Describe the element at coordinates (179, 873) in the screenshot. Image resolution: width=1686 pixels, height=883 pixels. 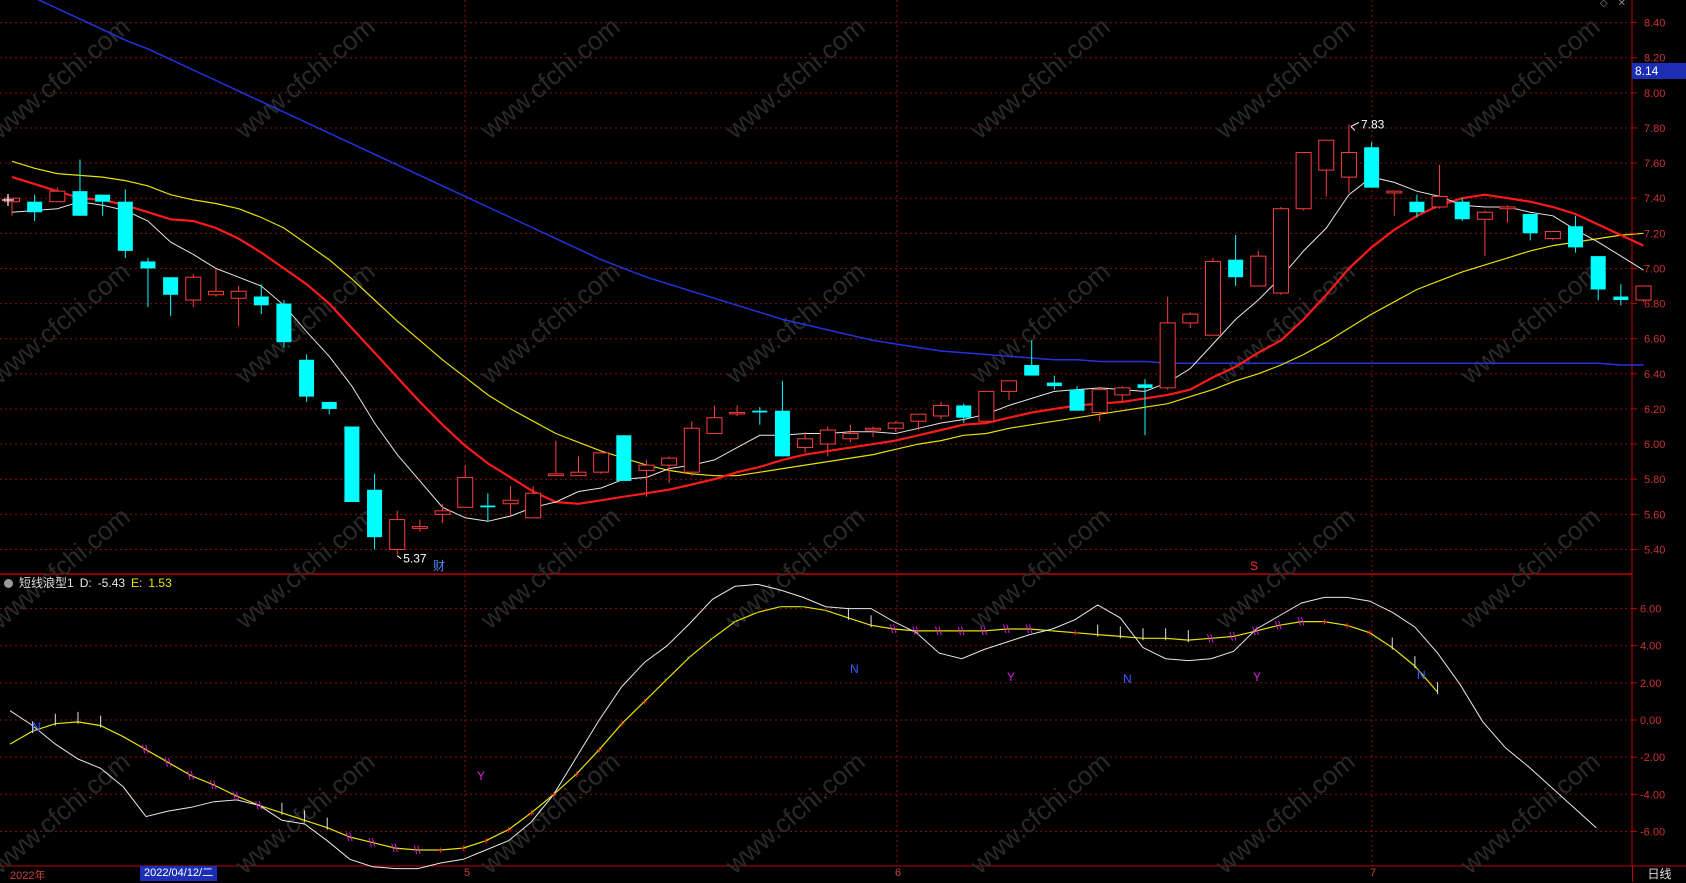
I see `date-selected: 2022/04/12/二` at that location.